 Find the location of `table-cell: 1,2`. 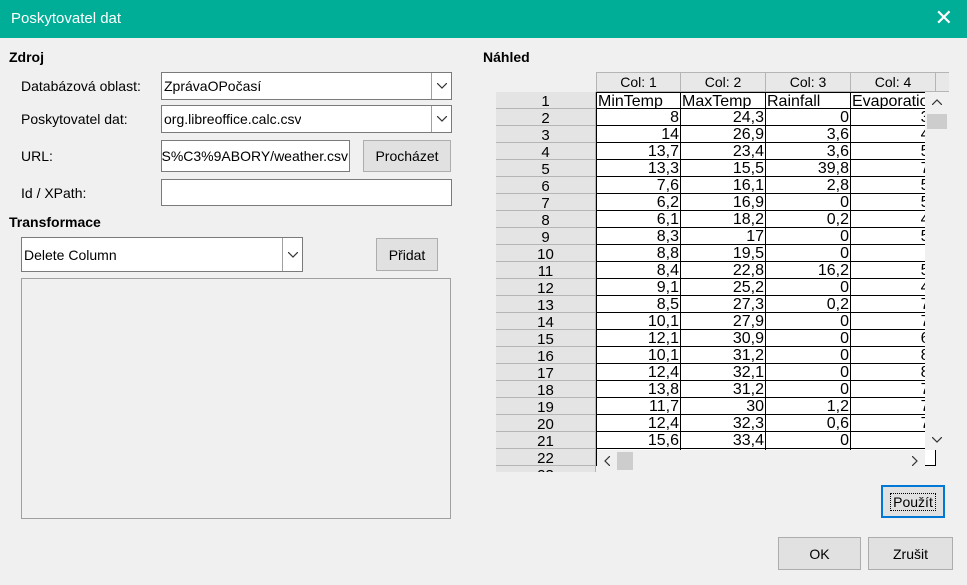

table-cell: 1,2 is located at coordinates (808, 406).